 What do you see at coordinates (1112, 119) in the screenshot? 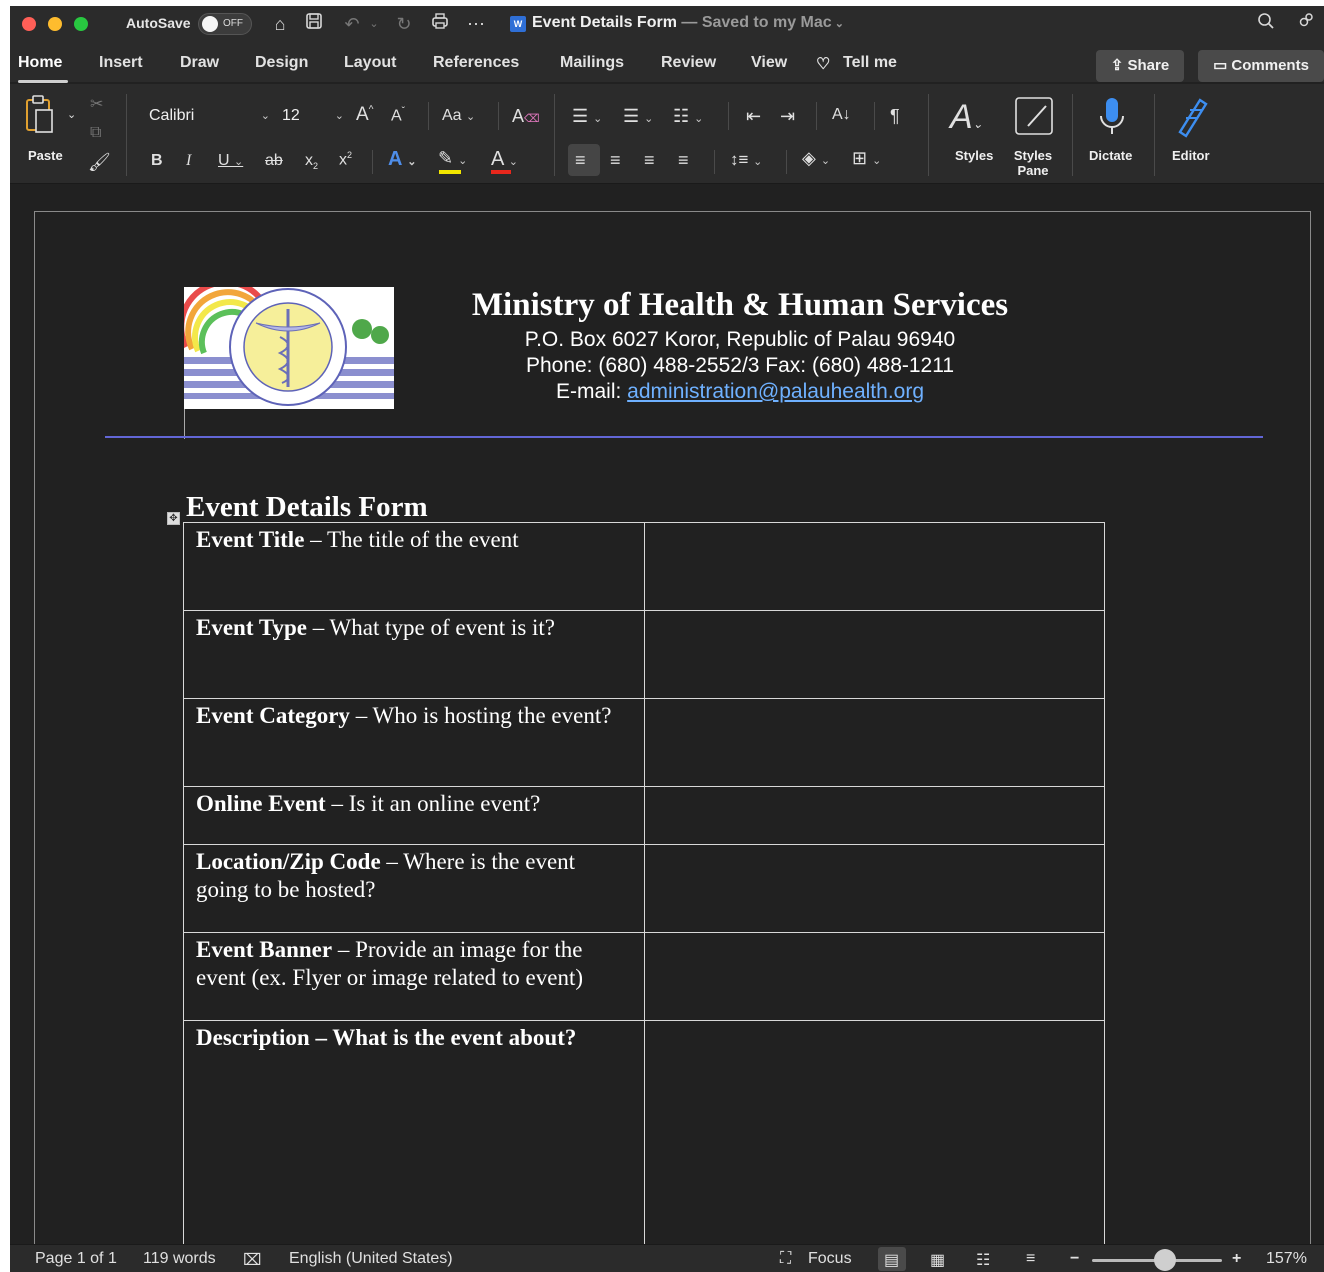
I see `microphone-icon` at bounding box center [1112, 119].